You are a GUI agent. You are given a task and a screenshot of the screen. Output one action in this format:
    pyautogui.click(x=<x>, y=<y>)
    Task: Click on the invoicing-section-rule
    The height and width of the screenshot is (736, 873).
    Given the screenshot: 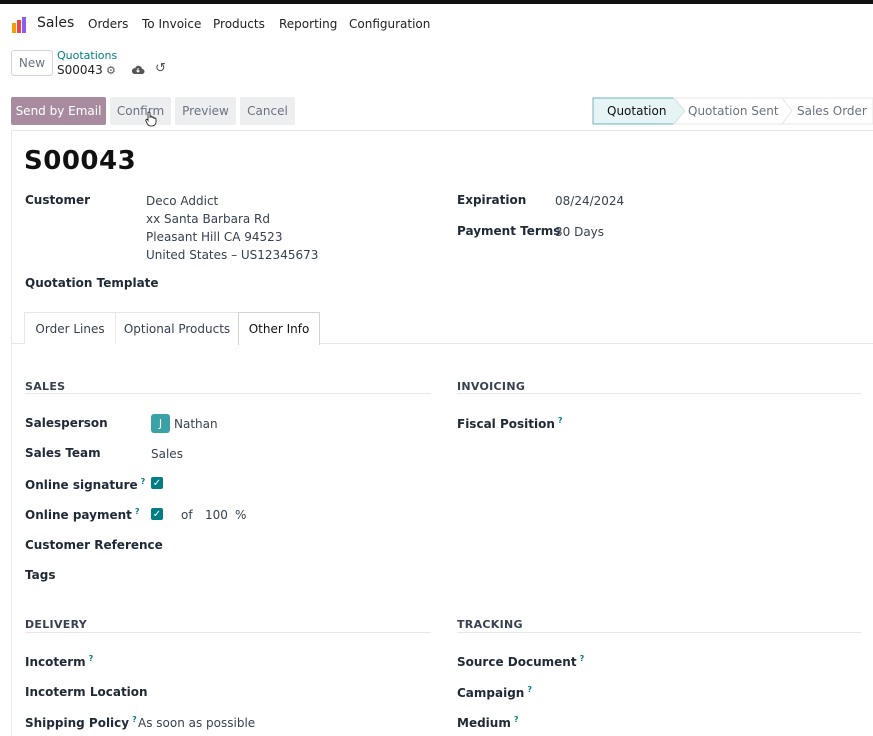 What is the action you would take?
    pyautogui.click(x=659, y=393)
    